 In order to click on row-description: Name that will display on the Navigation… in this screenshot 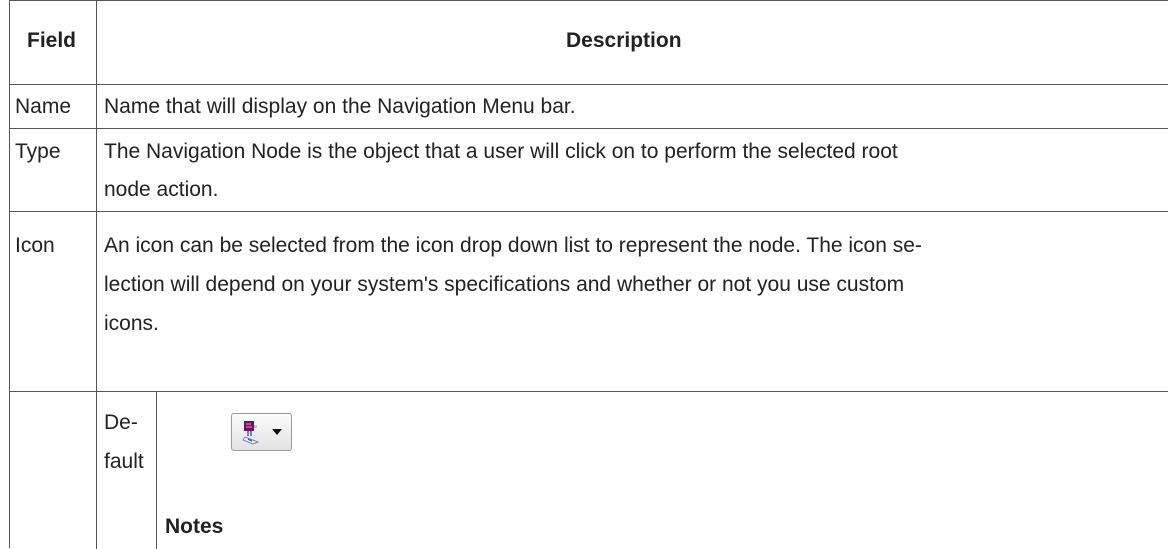, I will do `click(340, 106)`.